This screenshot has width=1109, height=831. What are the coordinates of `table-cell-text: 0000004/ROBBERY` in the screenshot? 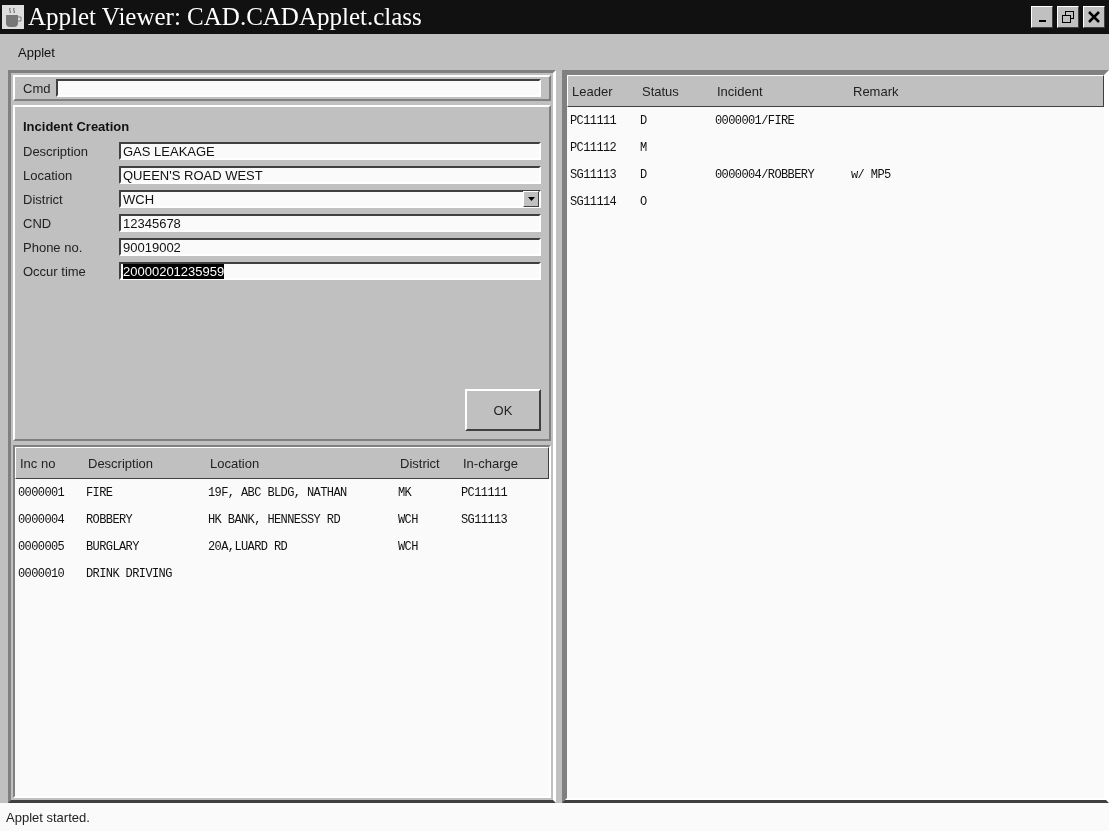 It's located at (765, 174).